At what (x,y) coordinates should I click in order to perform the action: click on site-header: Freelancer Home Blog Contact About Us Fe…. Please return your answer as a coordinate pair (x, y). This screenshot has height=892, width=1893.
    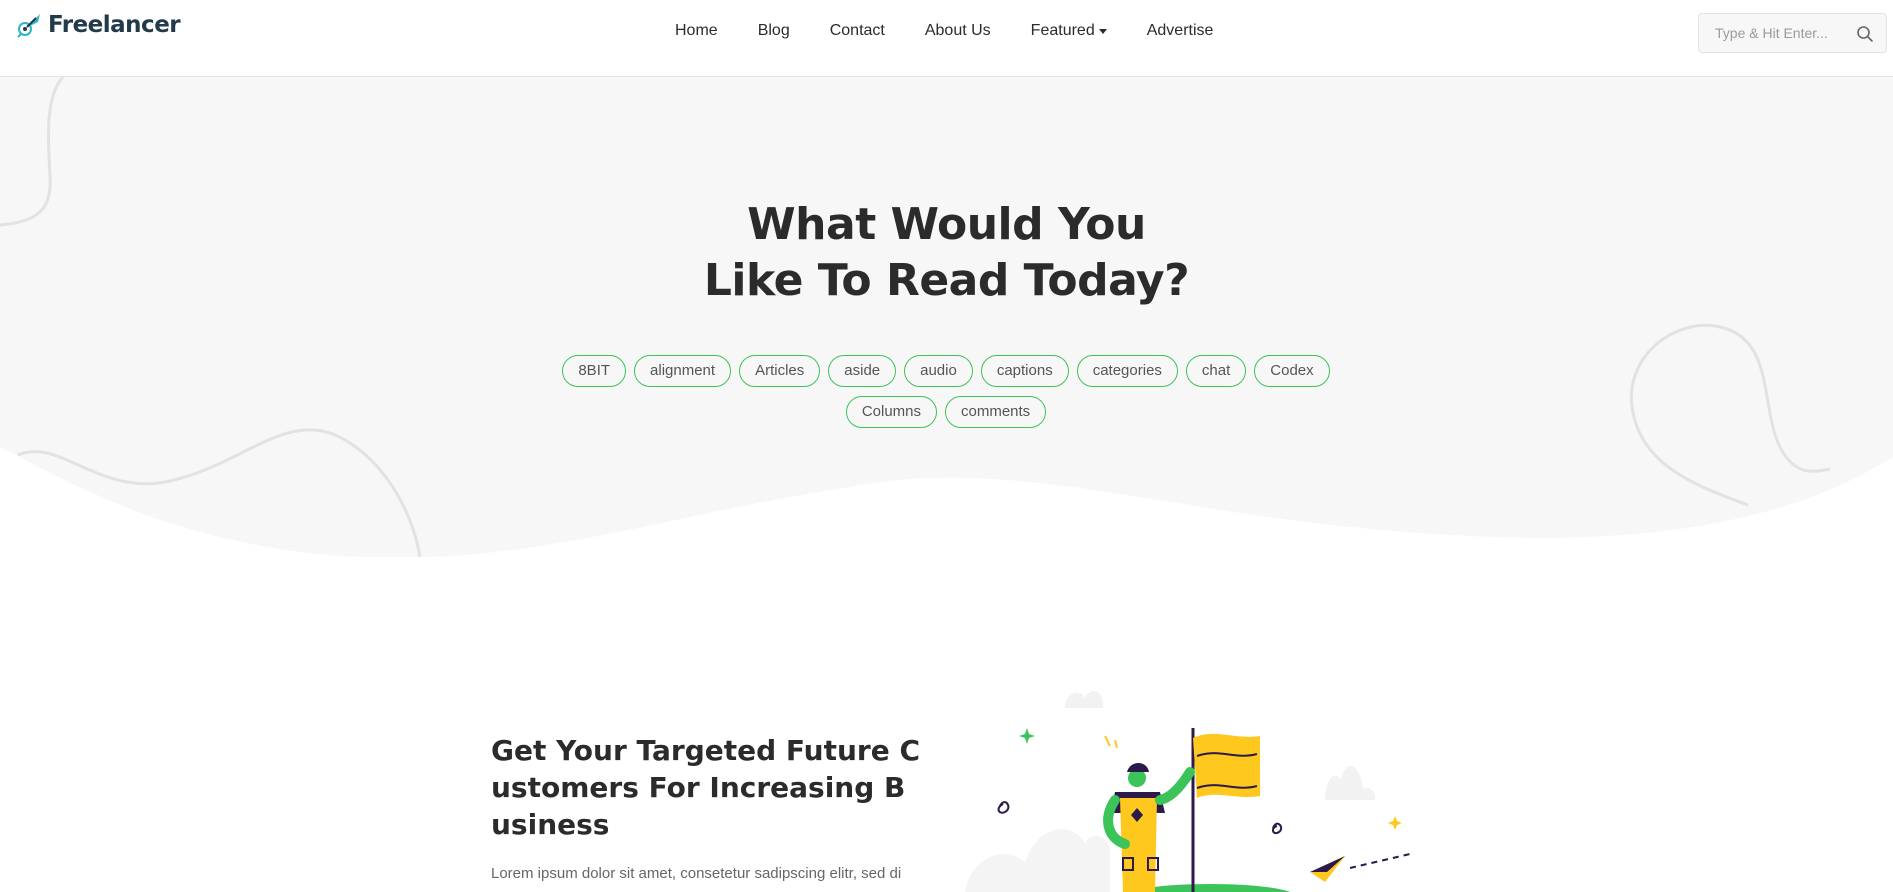
    Looking at the image, I should click on (946, 38).